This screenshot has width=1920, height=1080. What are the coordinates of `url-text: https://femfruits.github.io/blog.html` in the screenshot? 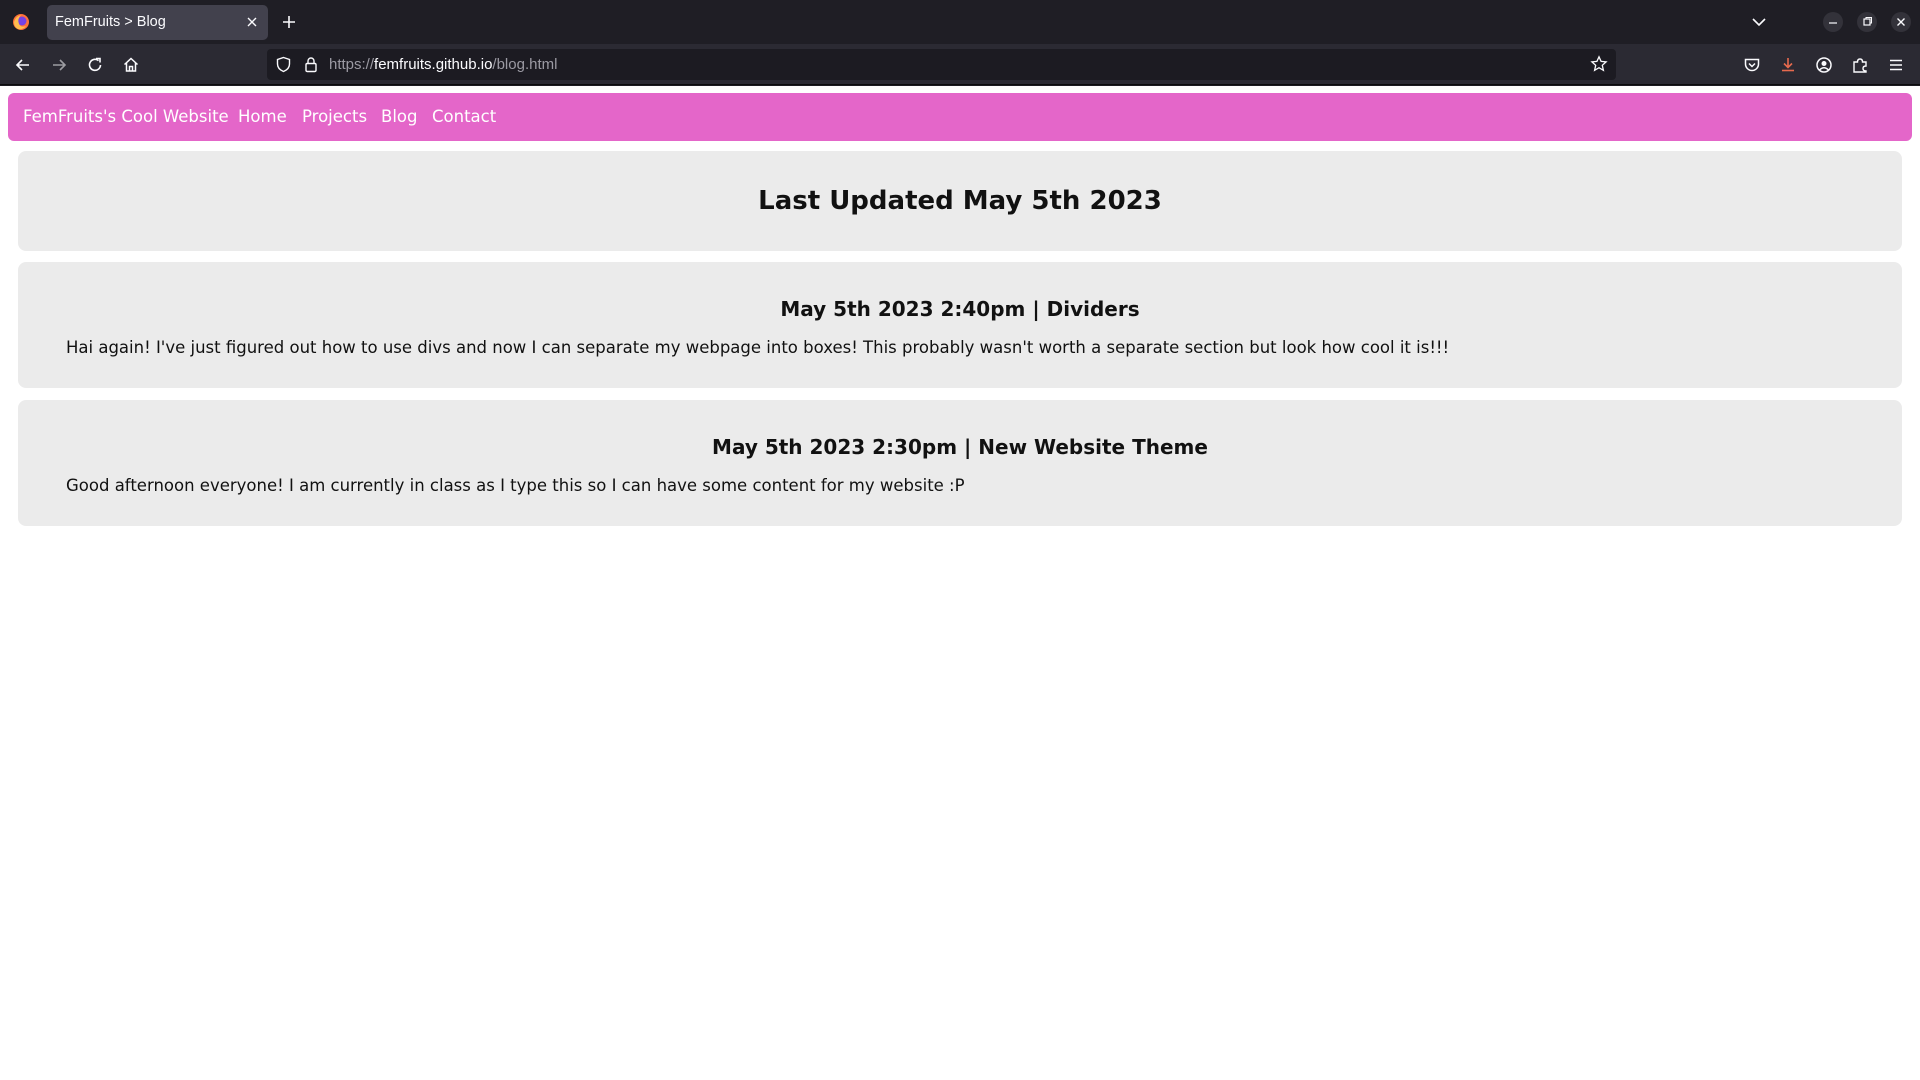 It's located at (443, 64).